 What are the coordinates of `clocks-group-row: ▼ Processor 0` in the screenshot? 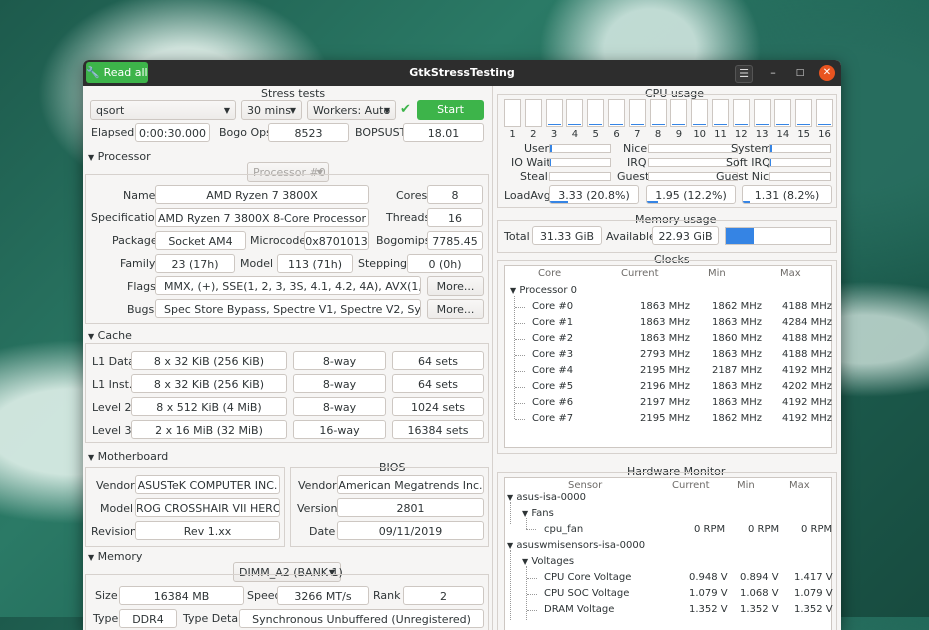 It's located at (543, 290).